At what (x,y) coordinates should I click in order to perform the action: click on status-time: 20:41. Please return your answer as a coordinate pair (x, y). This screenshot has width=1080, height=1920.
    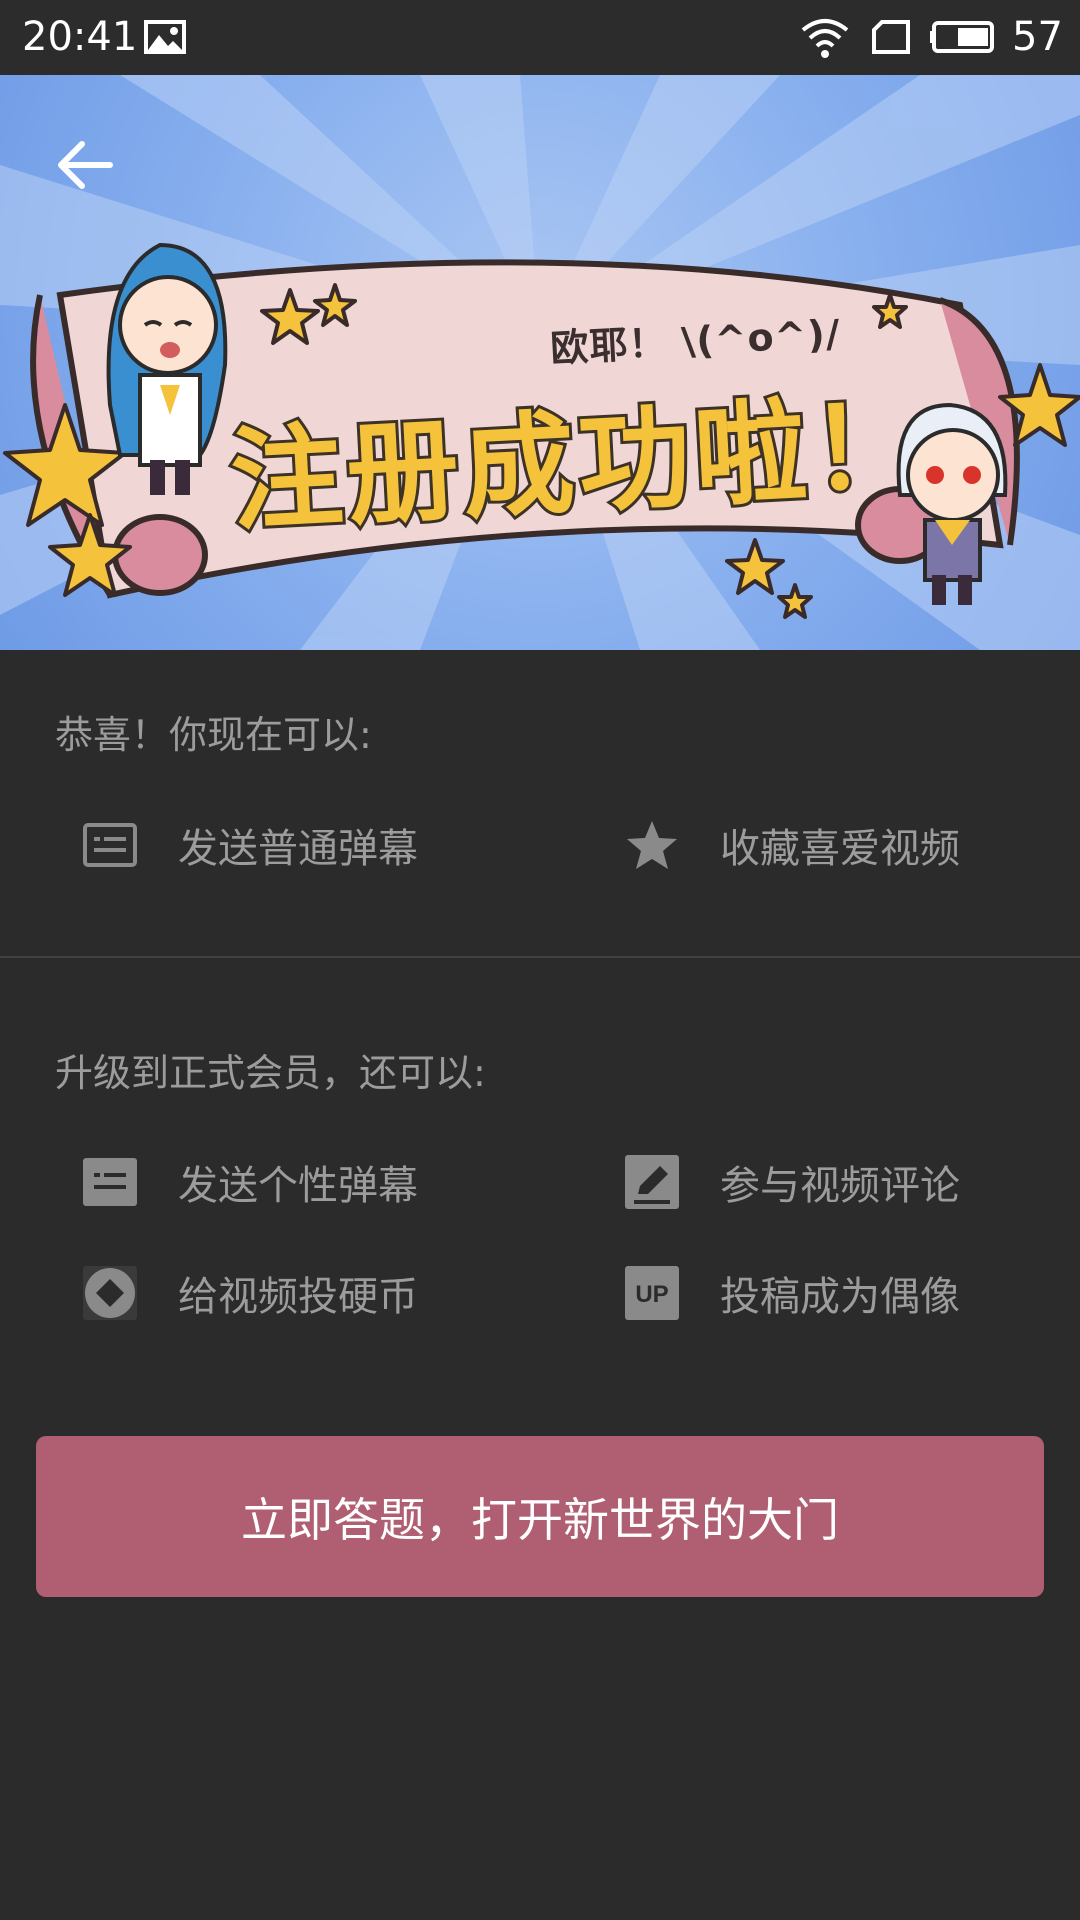
    Looking at the image, I should click on (80, 37).